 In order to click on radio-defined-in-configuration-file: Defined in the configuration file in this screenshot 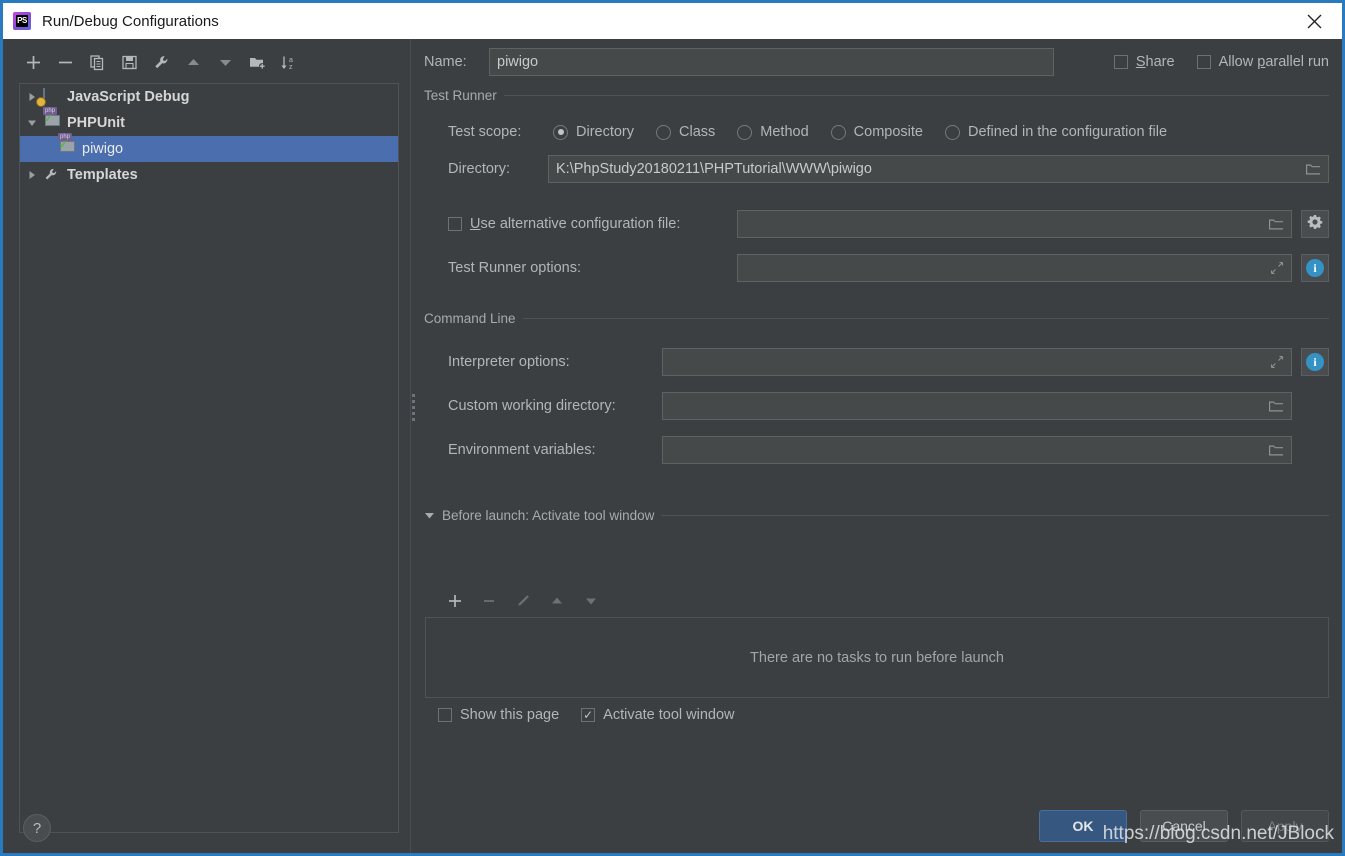, I will do `click(1056, 132)`.